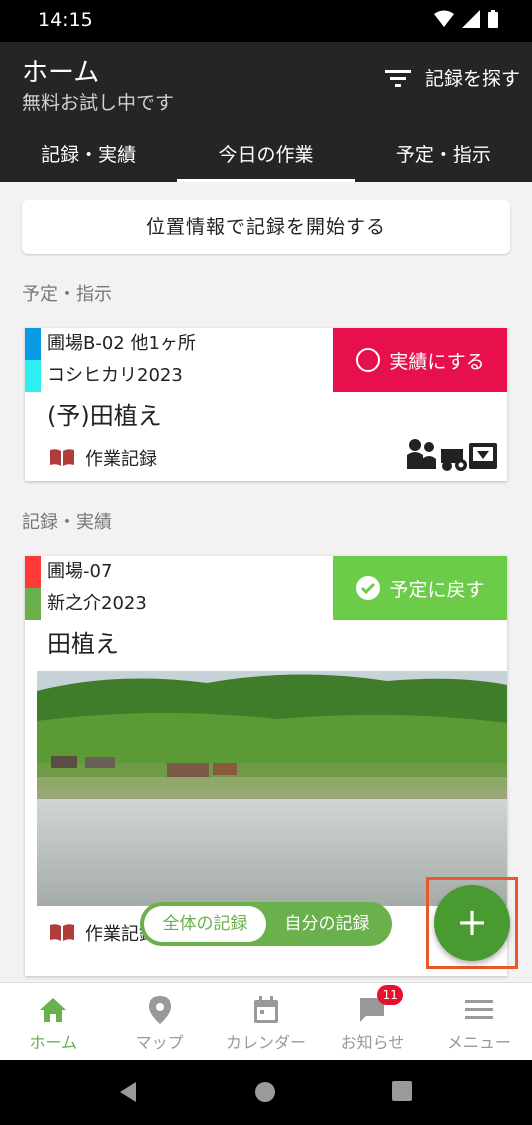  What do you see at coordinates (390, 995) in the screenshot?
I see `notification-badge: 11` at bounding box center [390, 995].